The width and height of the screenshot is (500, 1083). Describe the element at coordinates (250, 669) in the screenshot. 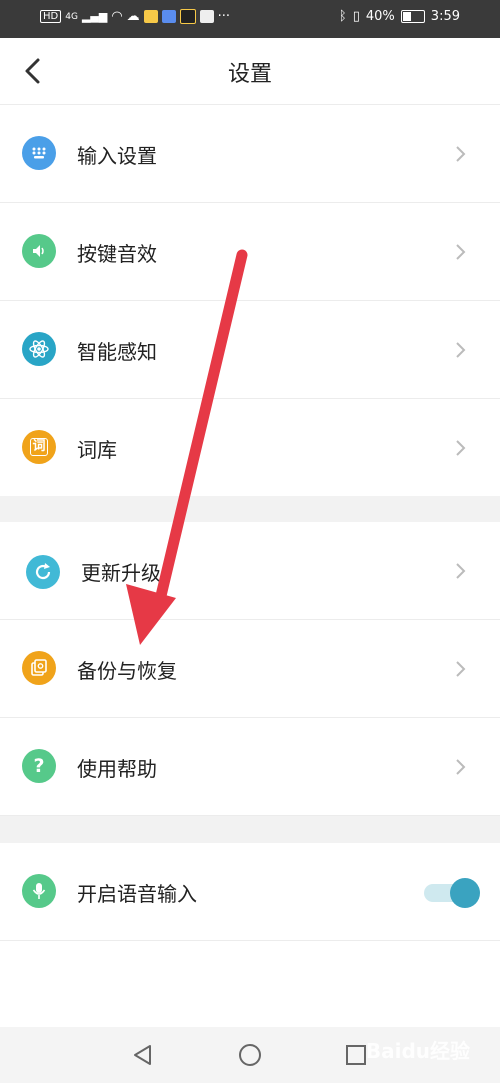

I see `settings-item-backup-restore: 备份与恢复` at that location.